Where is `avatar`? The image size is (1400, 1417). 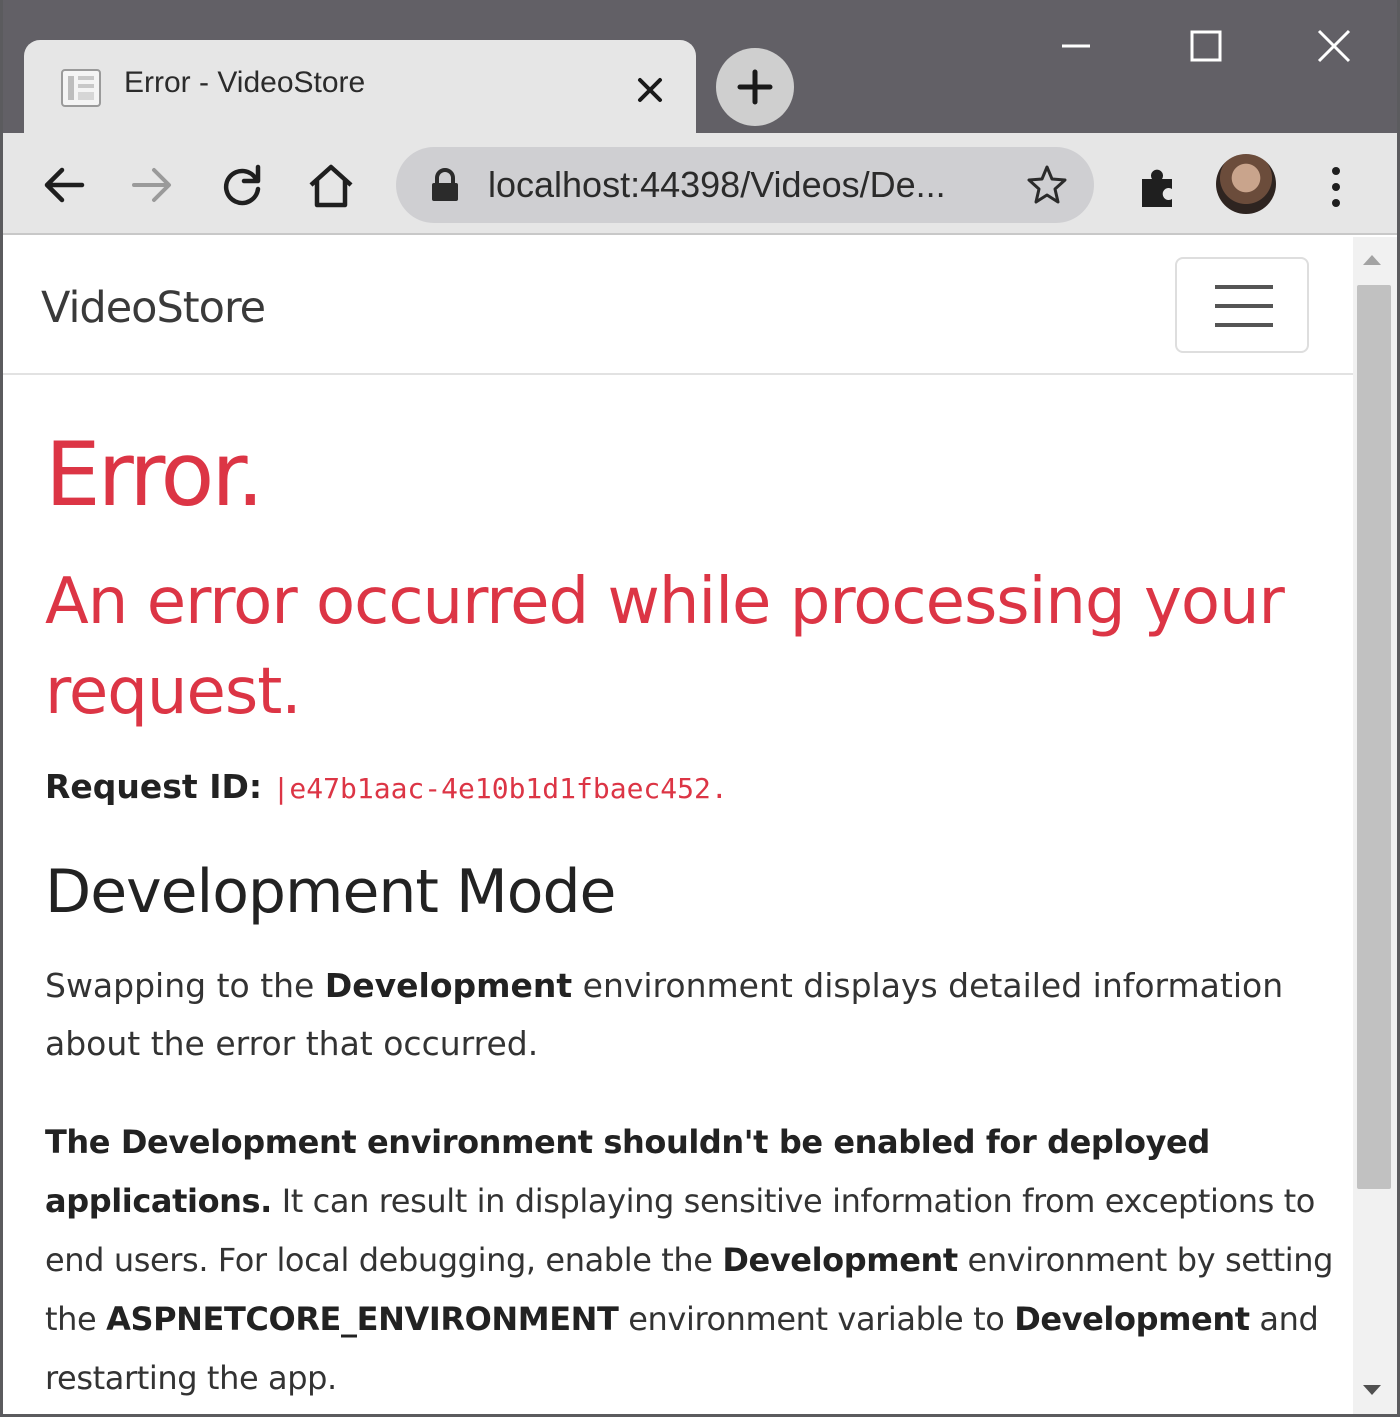
avatar is located at coordinates (1246, 184).